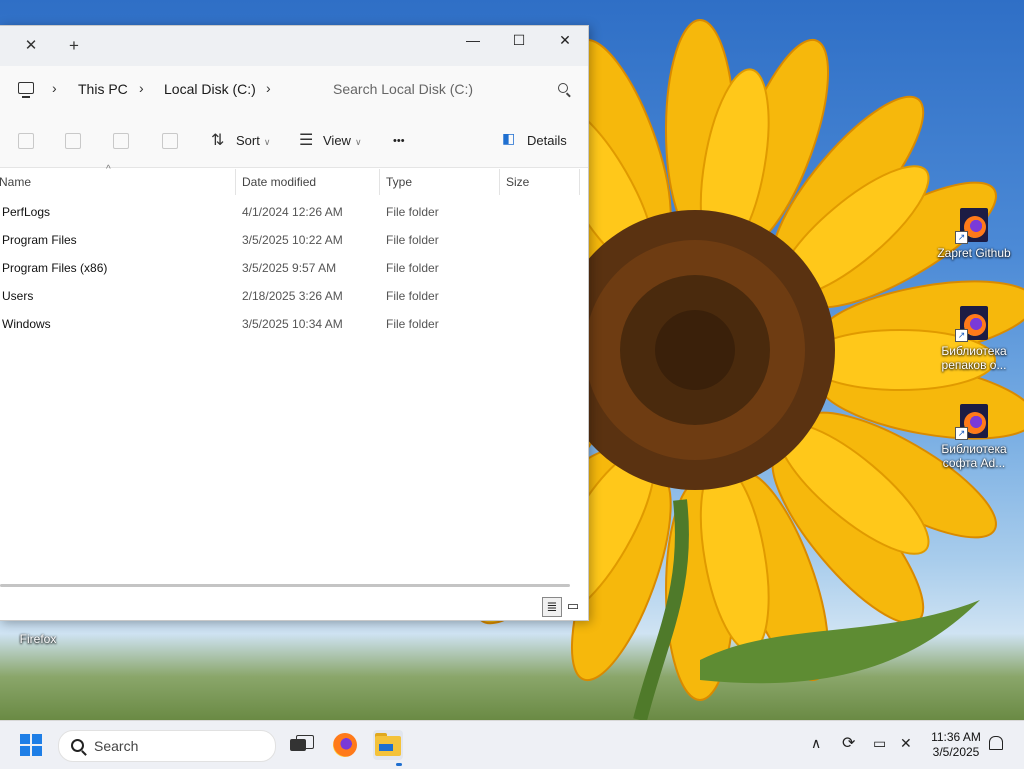  I want to click on notification-bell-icon, so click(996, 743).